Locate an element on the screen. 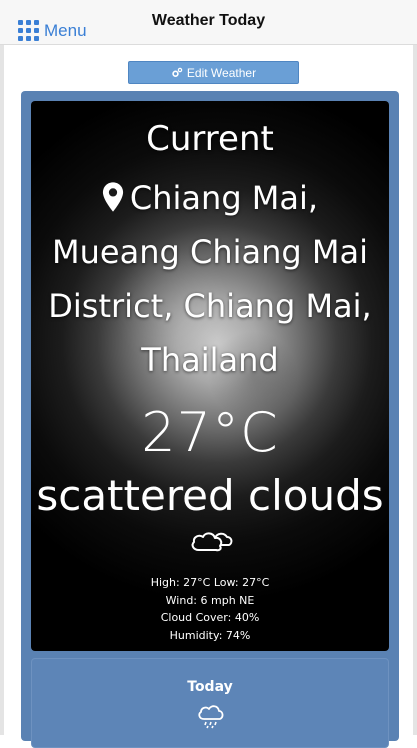 This screenshot has width=417, height=748. humidity: Humidity: 74% is located at coordinates (210, 635).